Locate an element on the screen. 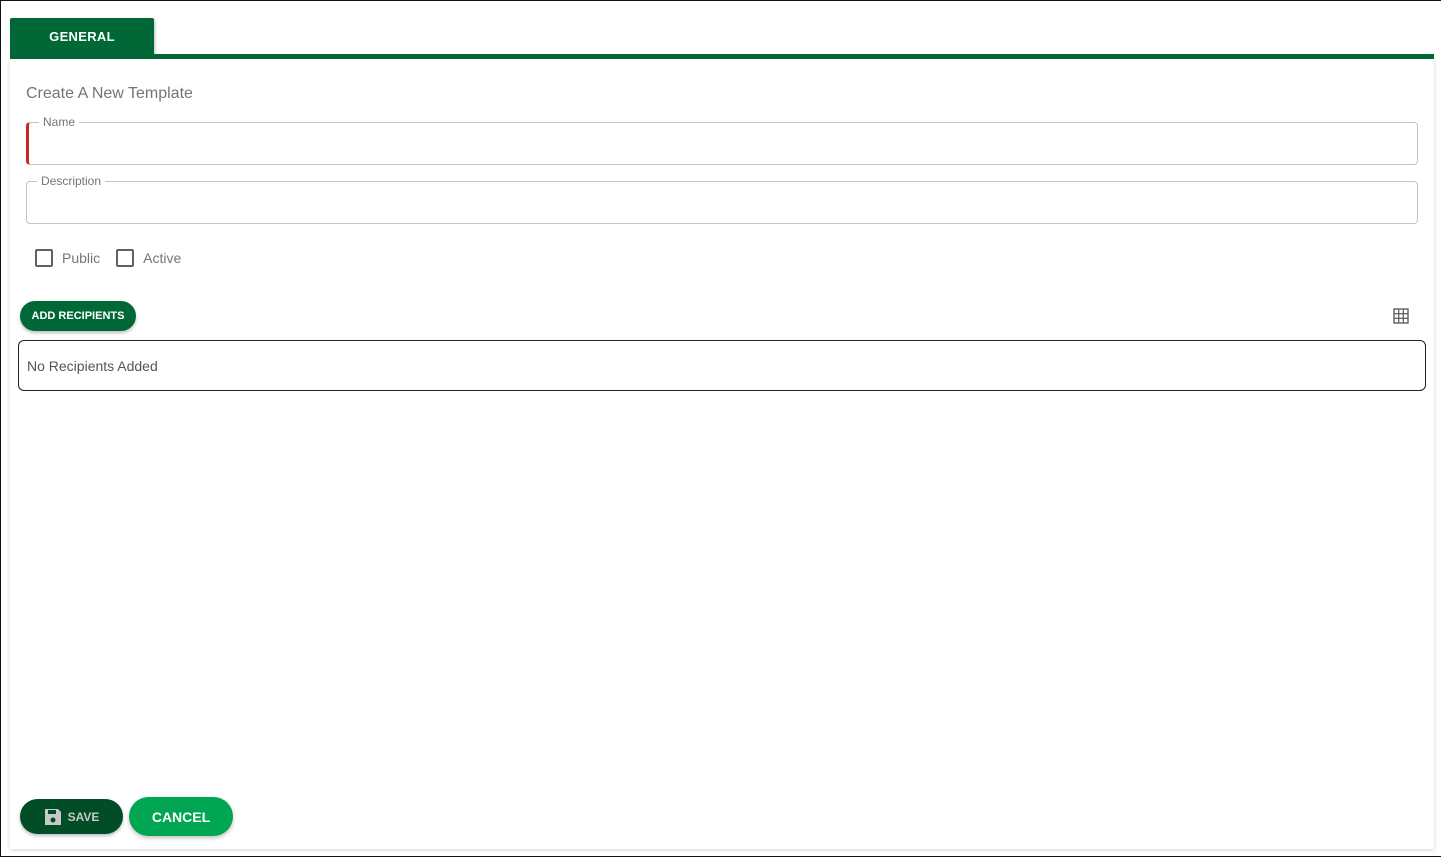  description-label: Description is located at coordinates (71, 181).